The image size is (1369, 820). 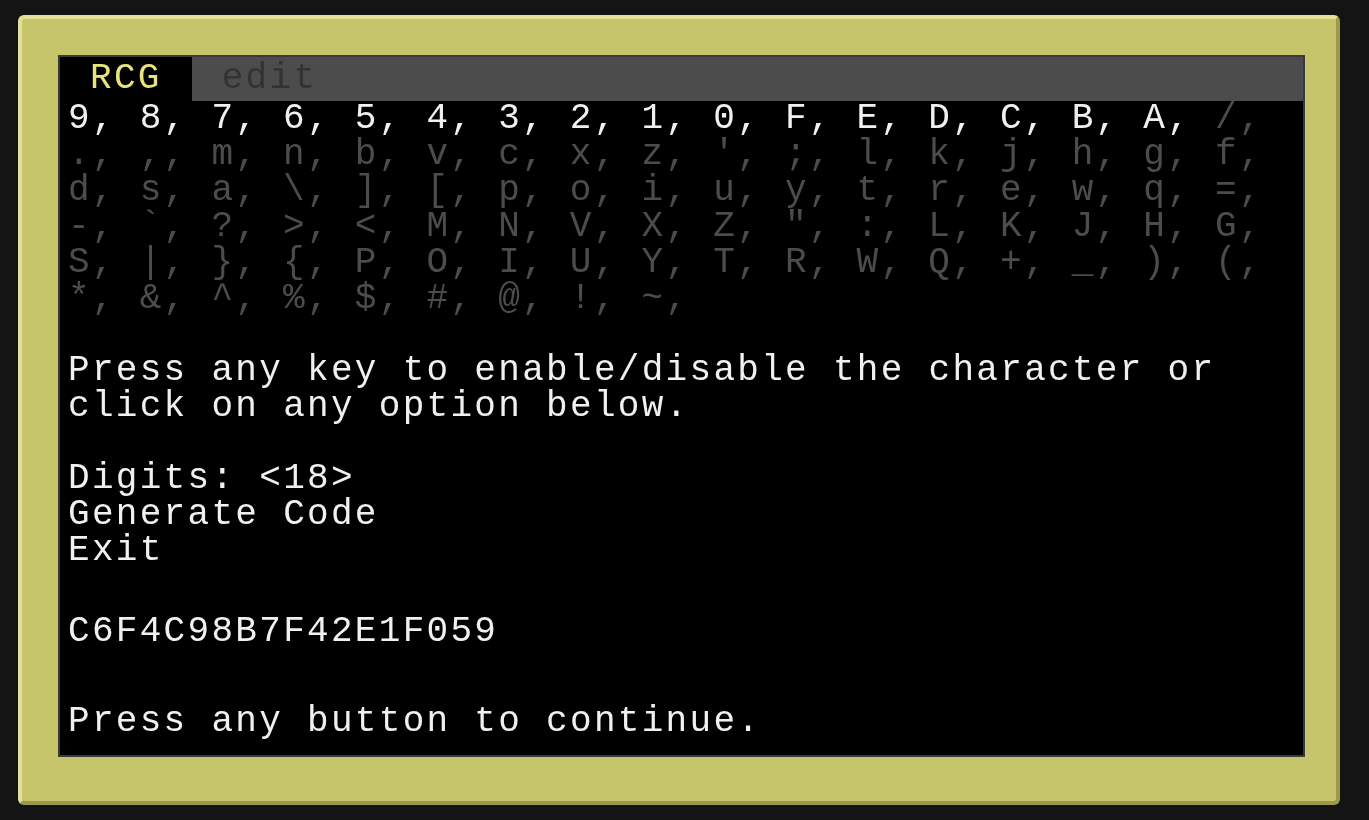 I want to click on character-toggle: :,, so click(x=892, y=227).